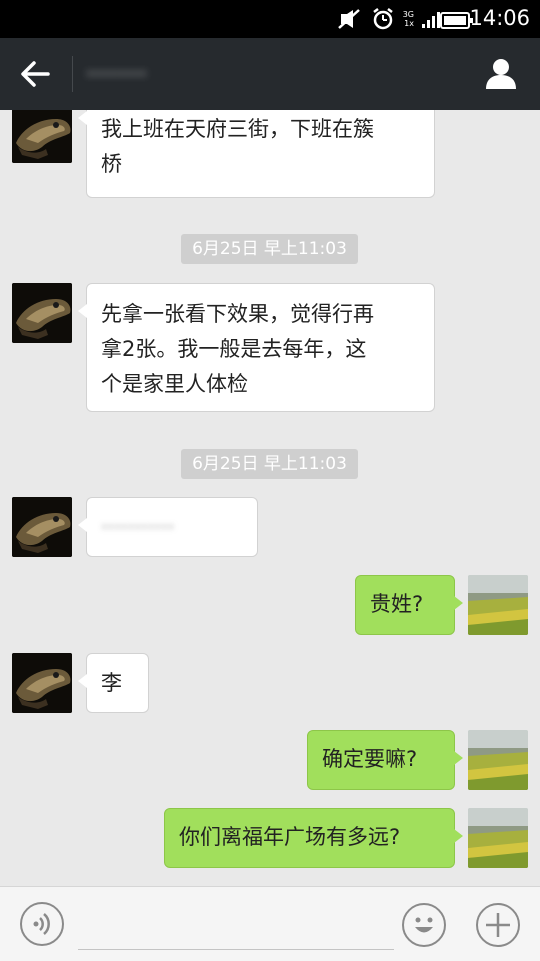 Image resolution: width=540 pixels, height=961 pixels. Describe the element at coordinates (237, 129) in the screenshot. I see `message-text: 我上班在天府三街，下班在簇` at that location.